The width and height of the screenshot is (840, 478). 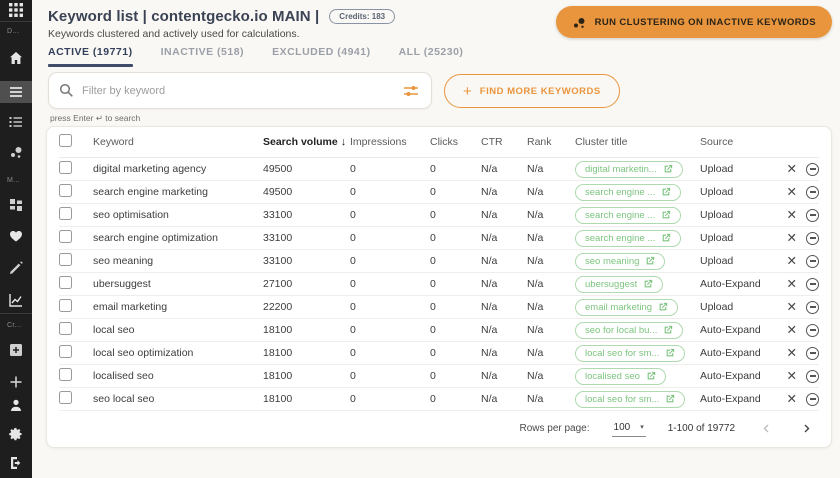 What do you see at coordinates (619, 284) in the screenshot?
I see `cluster-title-link: ubersuggest` at bounding box center [619, 284].